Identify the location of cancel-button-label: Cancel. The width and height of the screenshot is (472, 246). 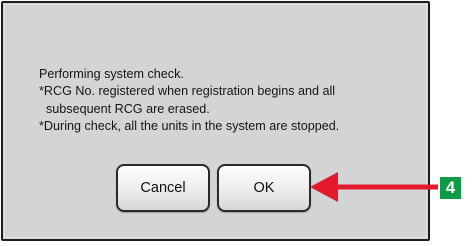
(163, 188).